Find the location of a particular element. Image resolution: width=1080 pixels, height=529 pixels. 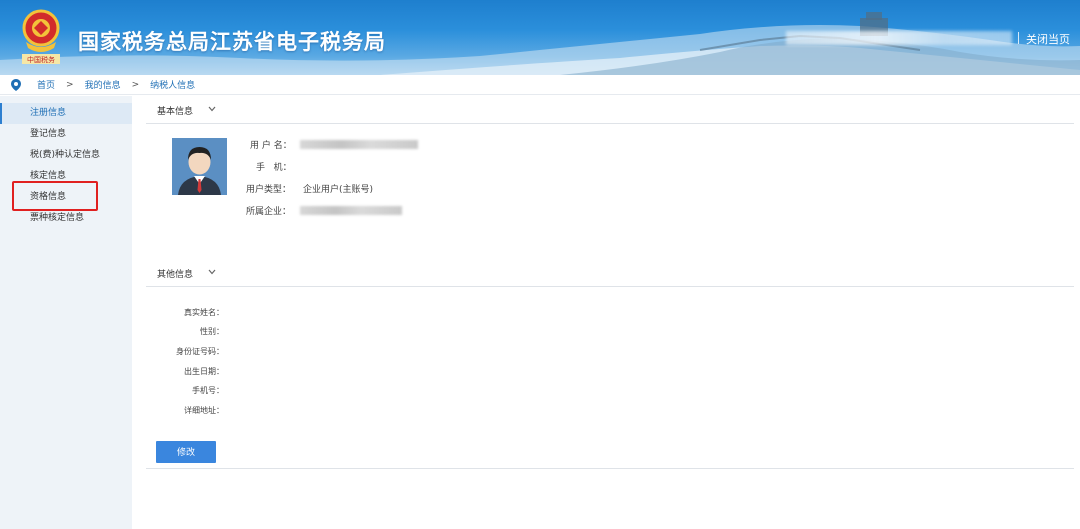

basic-info-header: 基本信息 is located at coordinates (610, 110).